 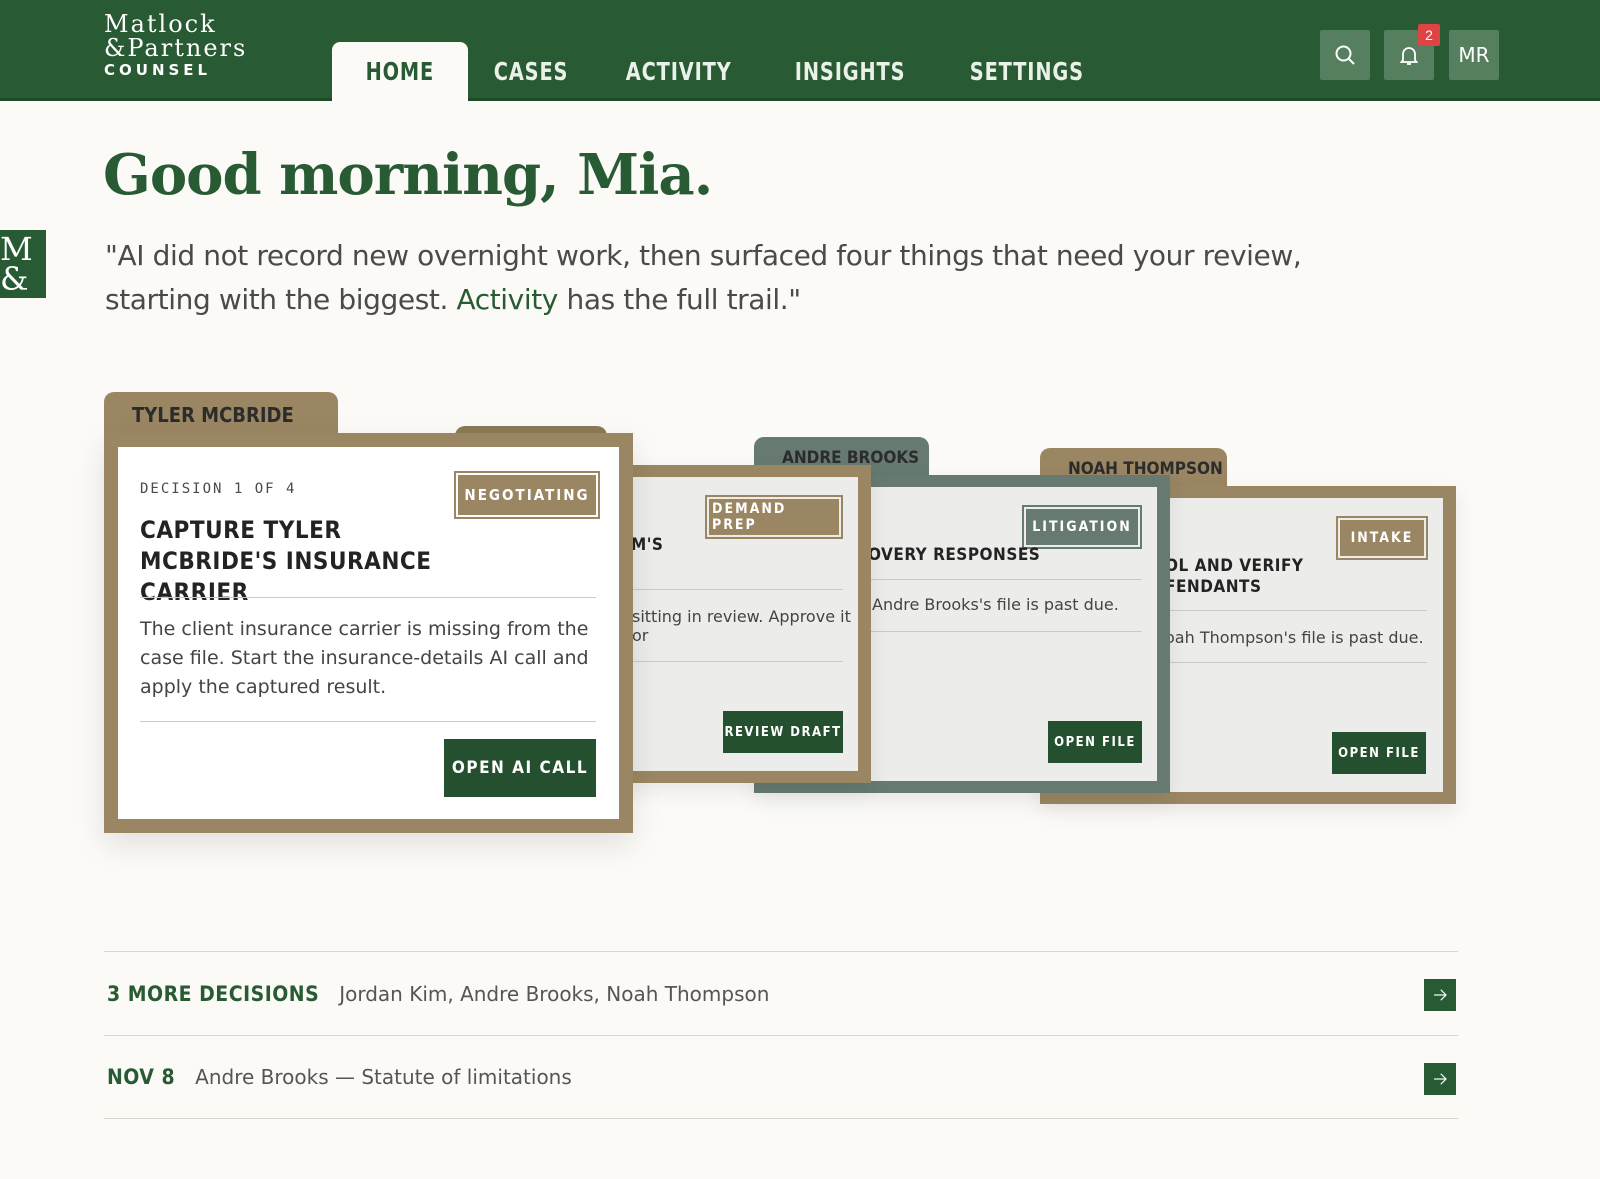 What do you see at coordinates (850, 71) in the screenshot?
I see `tab-insights: INSIGHTS` at bounding box center [850, 71].